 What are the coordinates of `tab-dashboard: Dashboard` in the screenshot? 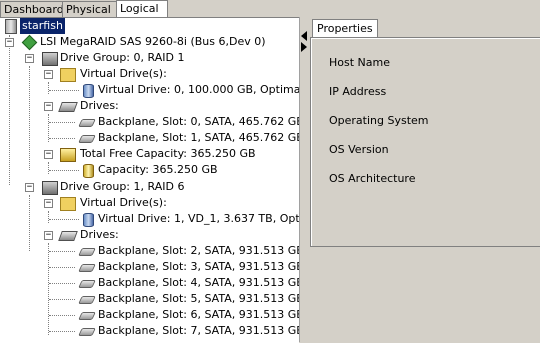 It's located at (32, 9).